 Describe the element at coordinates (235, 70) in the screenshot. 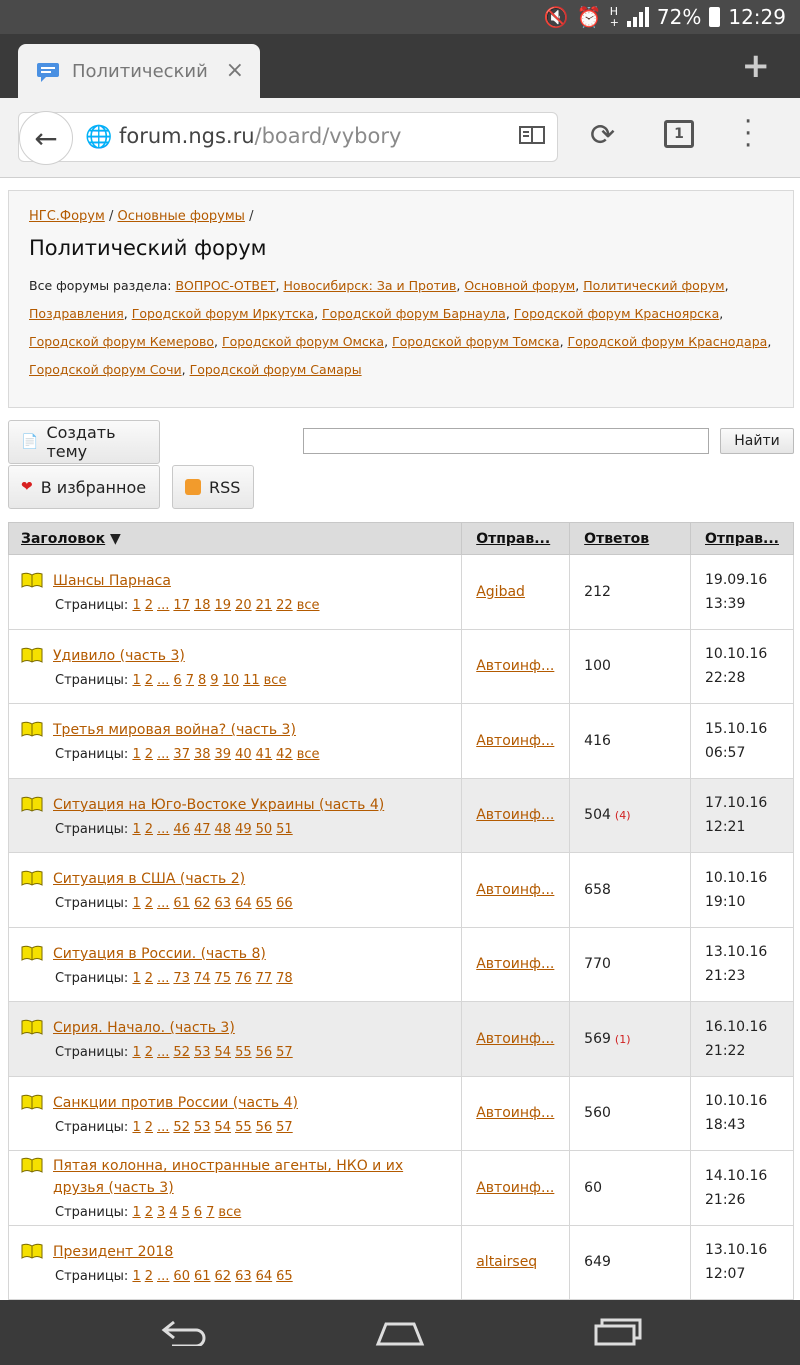

I see `close-icon: ×` at that location.